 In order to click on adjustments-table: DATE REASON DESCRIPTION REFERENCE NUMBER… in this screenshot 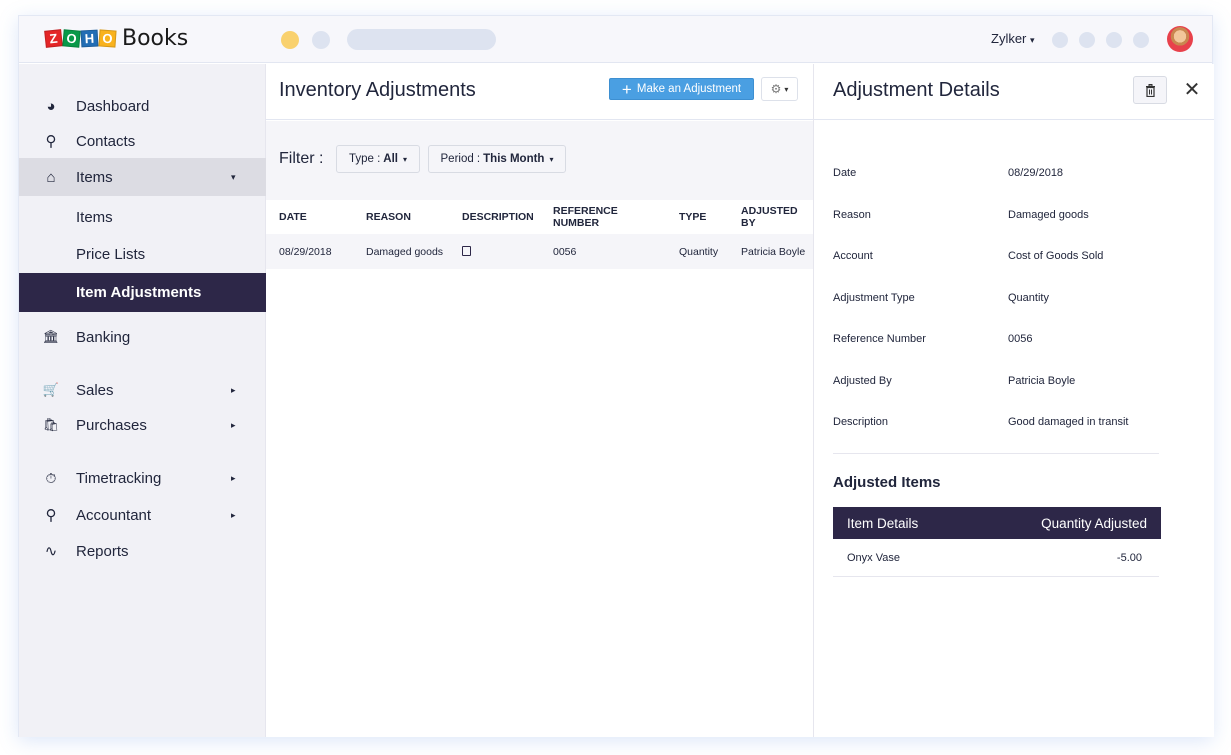, I will do `click(539, 234)`.